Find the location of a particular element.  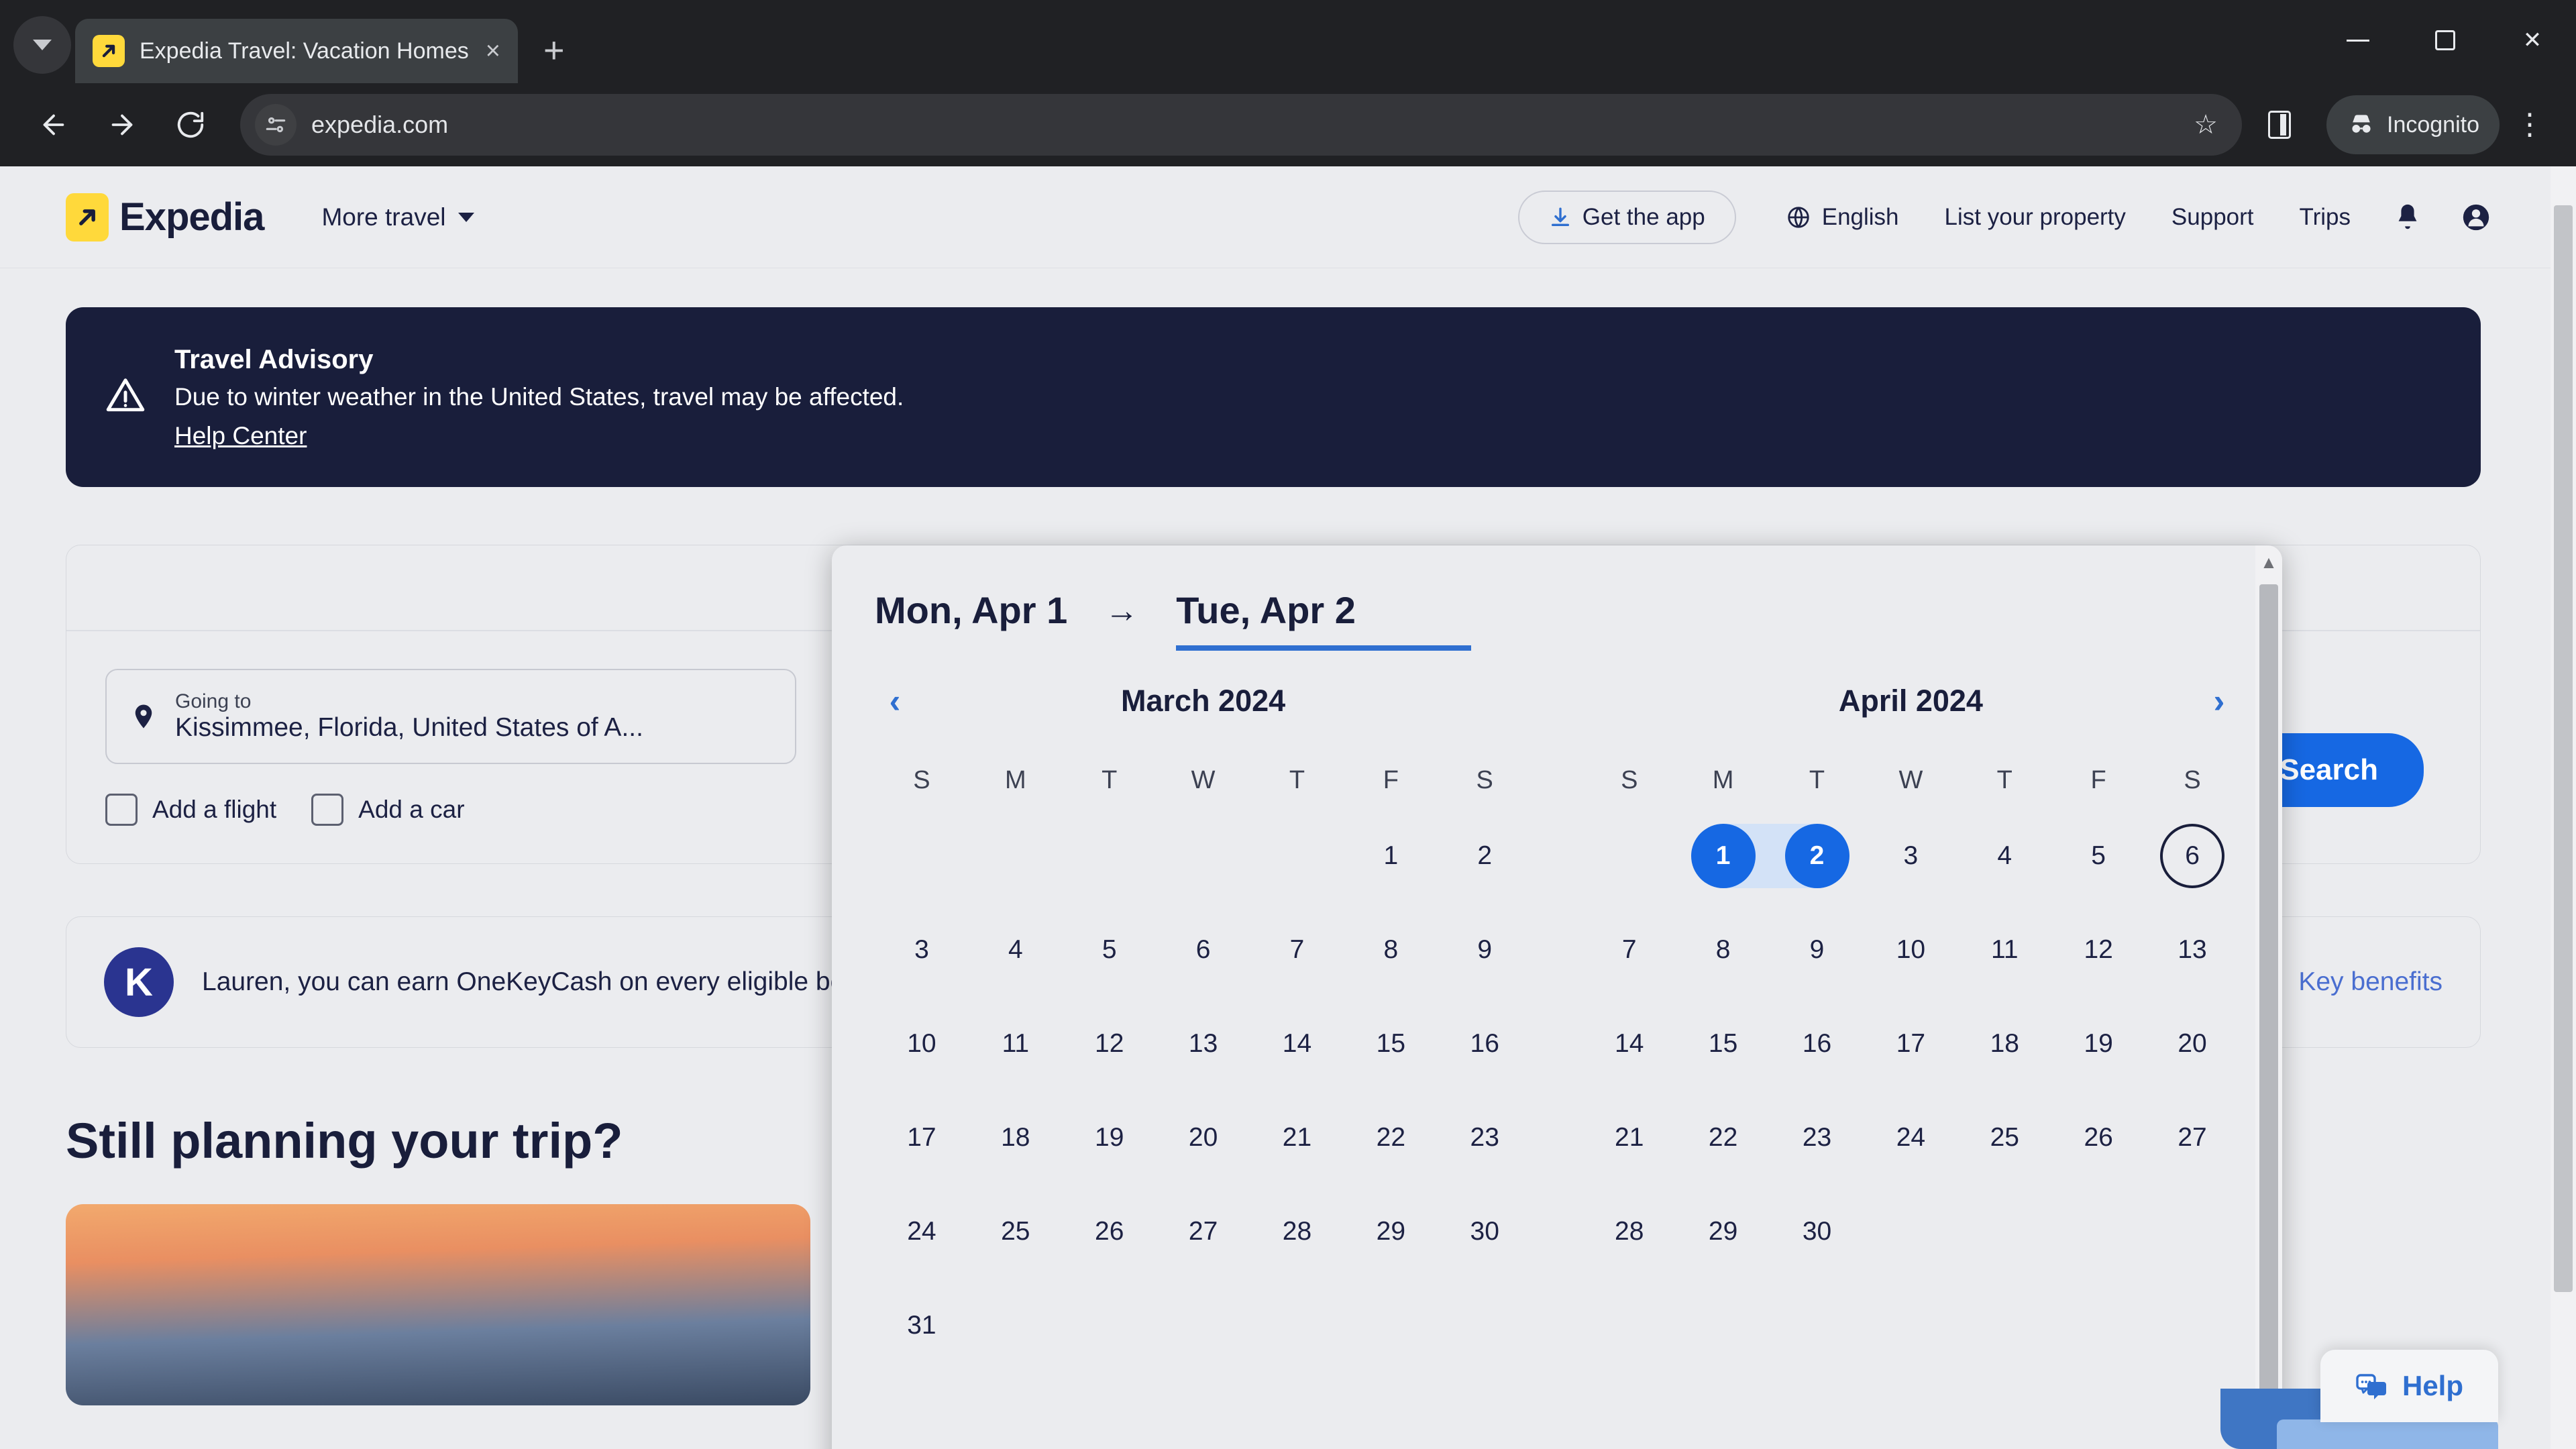

day-cell: 23 is located at coordinates (1817, 1138).